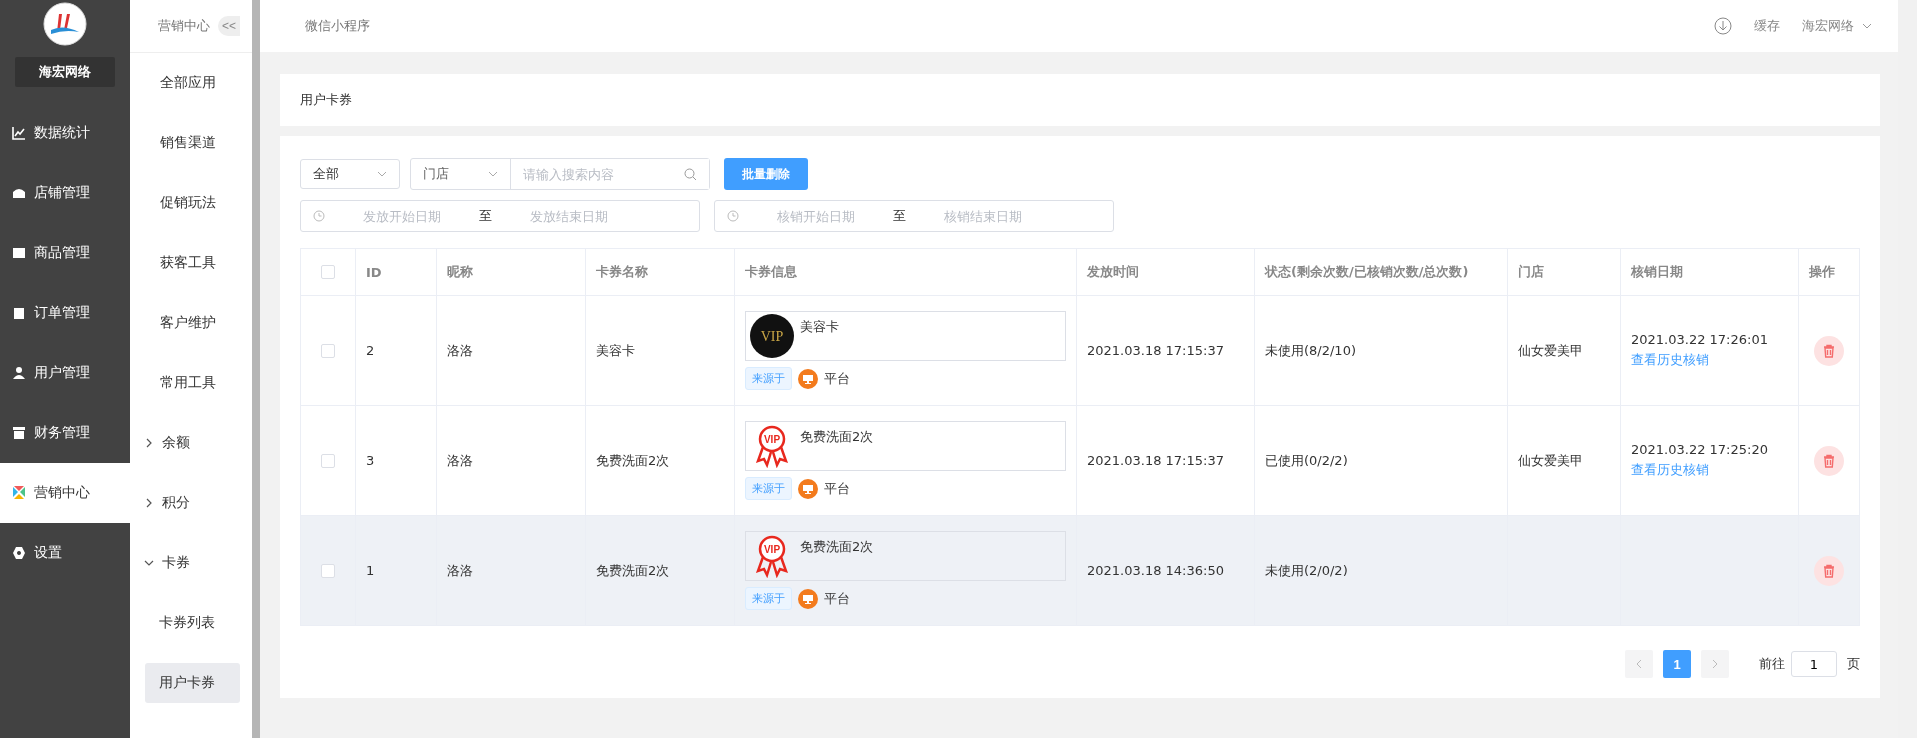  Describe the element at coordinates (191, 323) in the screenshot. I see `submenu-item: 客户维护` at that location.